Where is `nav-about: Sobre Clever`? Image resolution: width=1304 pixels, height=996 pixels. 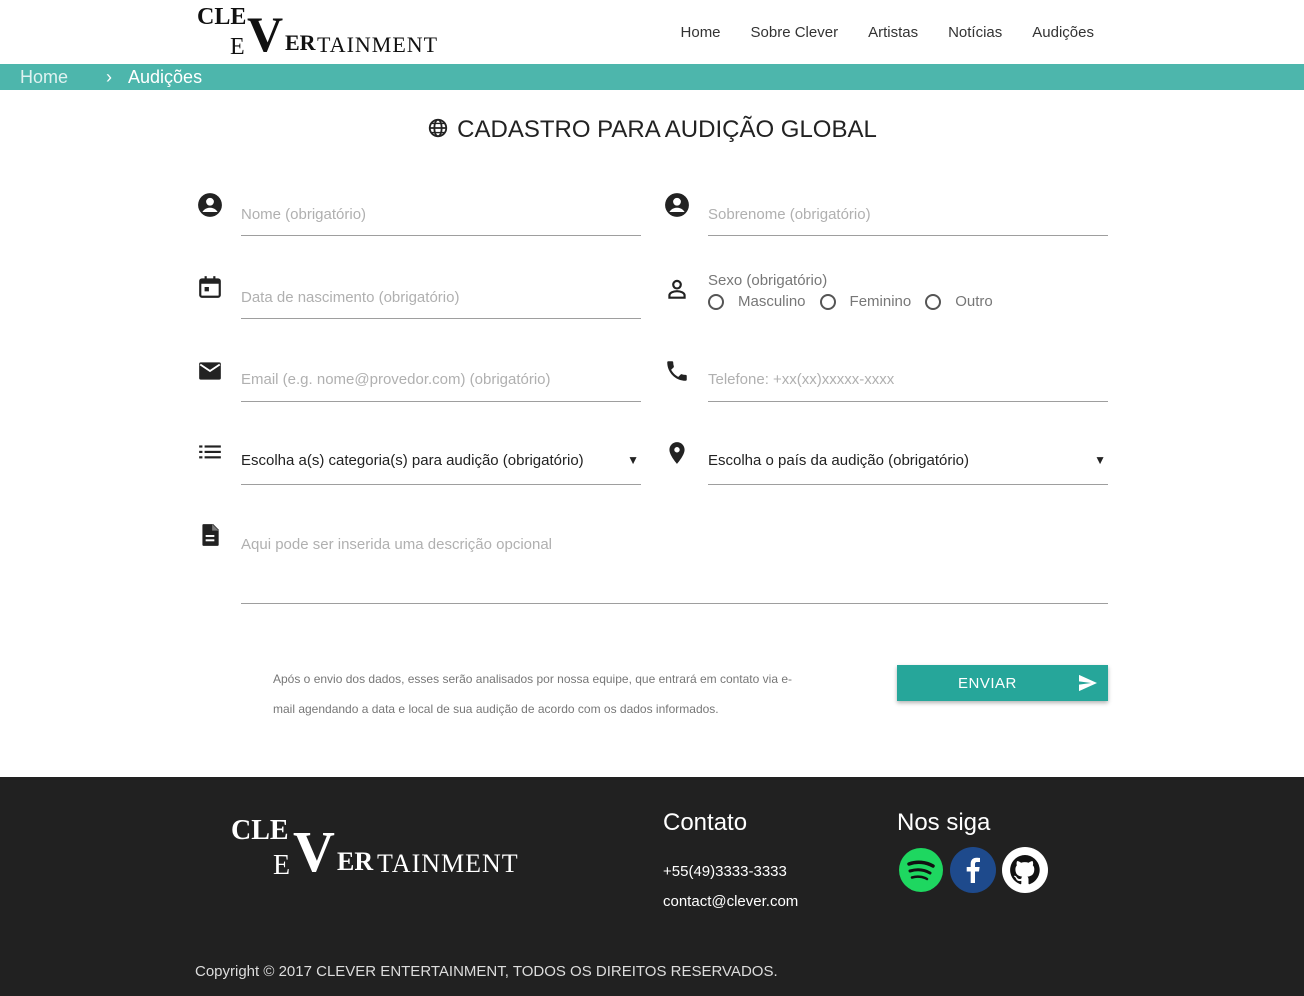 nav-about: Sobre Clever is located at coordinates (795, 32).